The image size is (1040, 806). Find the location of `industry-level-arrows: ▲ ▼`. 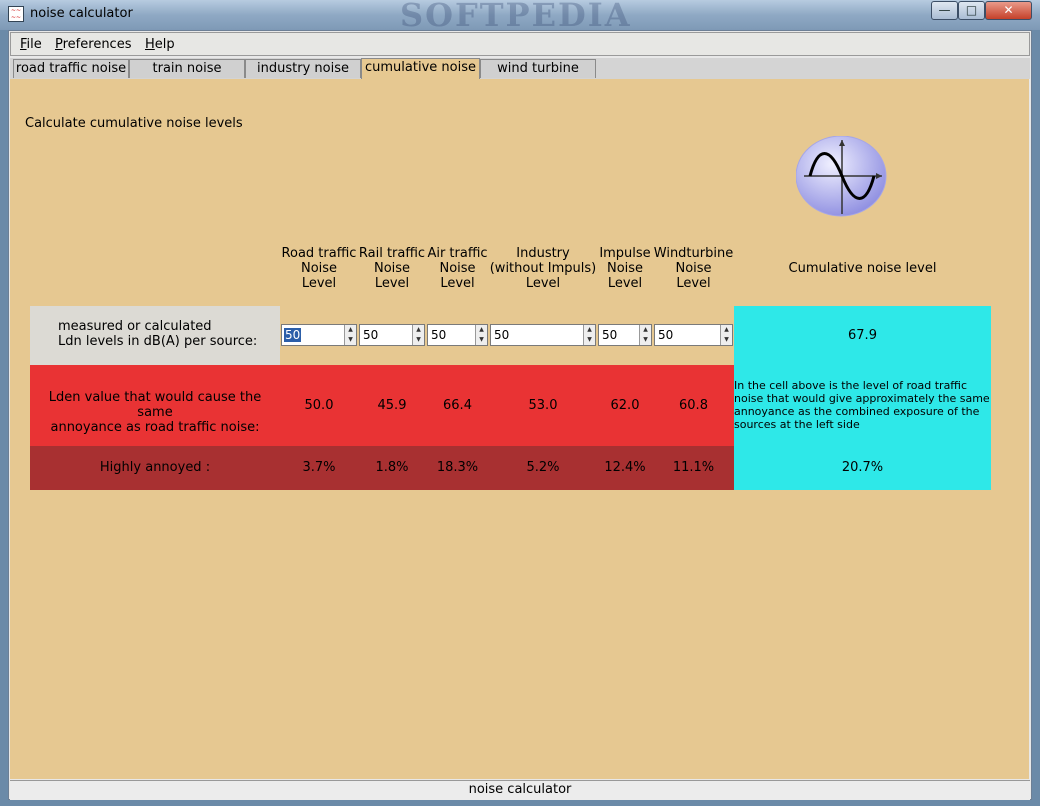

industry-level-arrows: ▲ ▼ is located at coordinates (589, 335).